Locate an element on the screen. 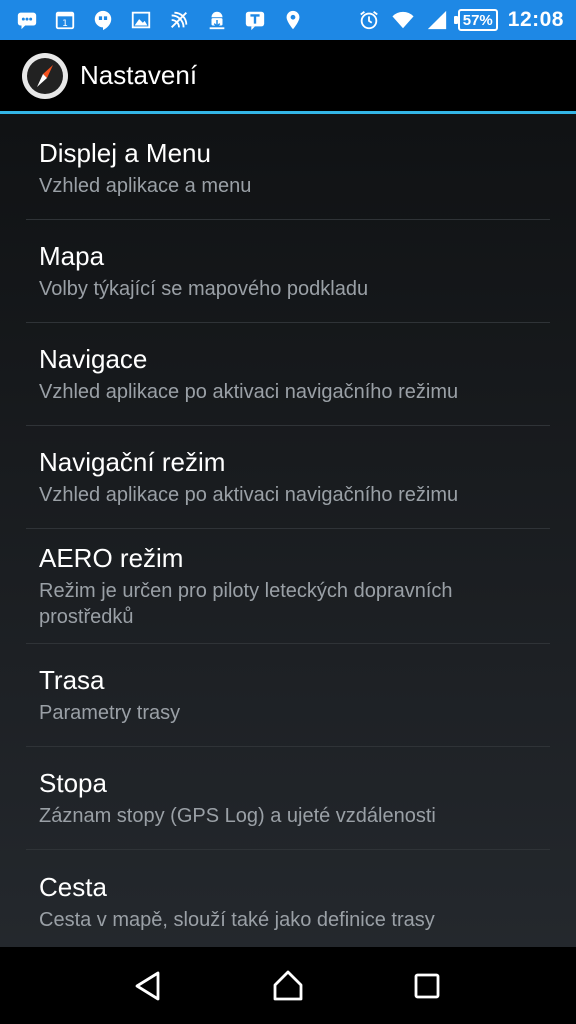 This screenshot has height=1024, width=576. signal-icon is located at coordinates (437, 20).